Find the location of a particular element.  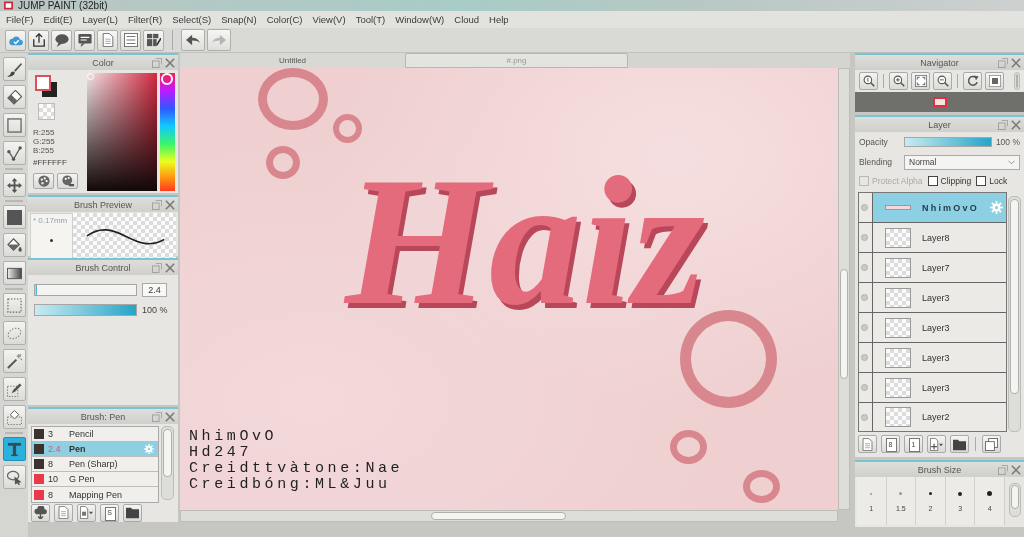

menu-item: Help is located at coordinates (499, 19).